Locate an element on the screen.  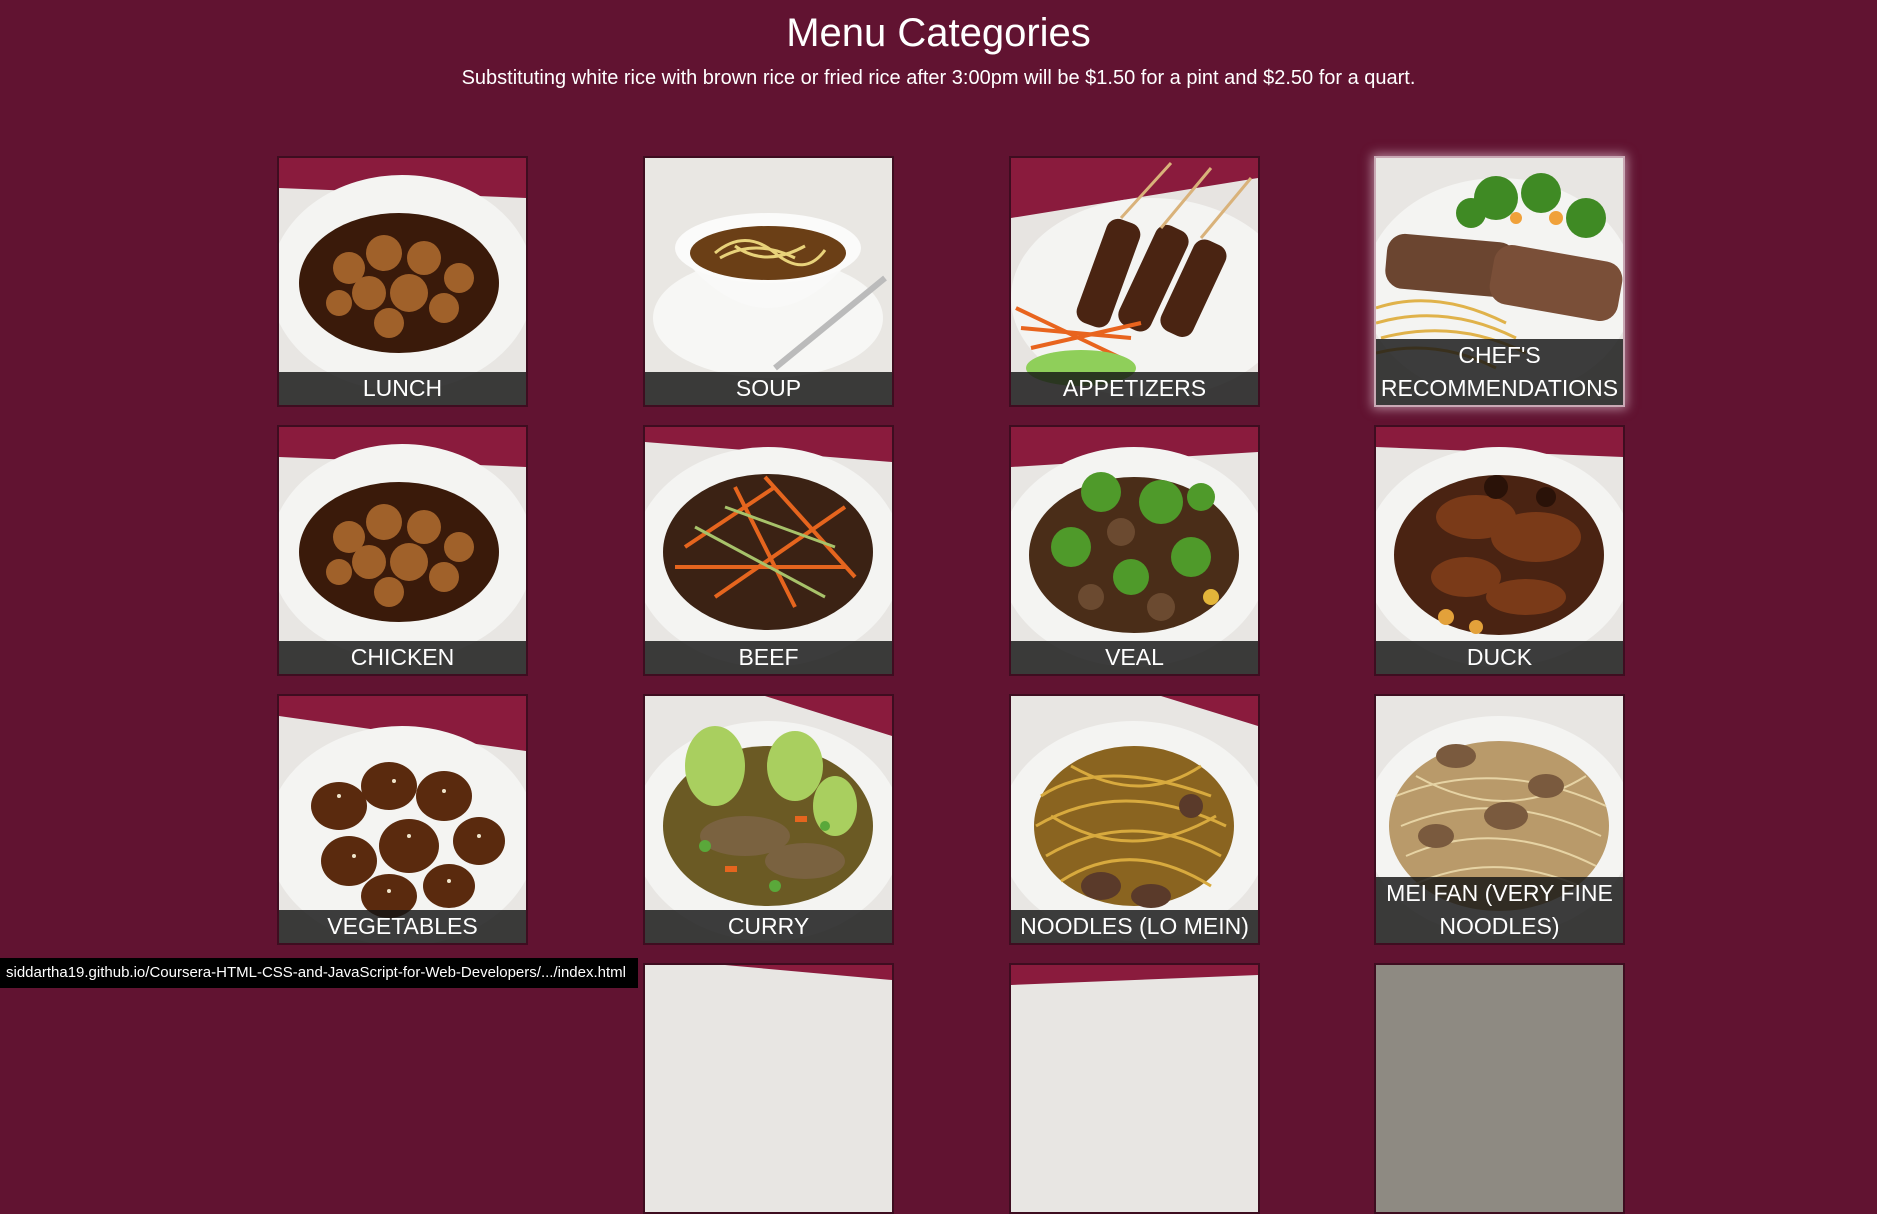
page-title: Menu Categories is located at coordinates (938, 33).